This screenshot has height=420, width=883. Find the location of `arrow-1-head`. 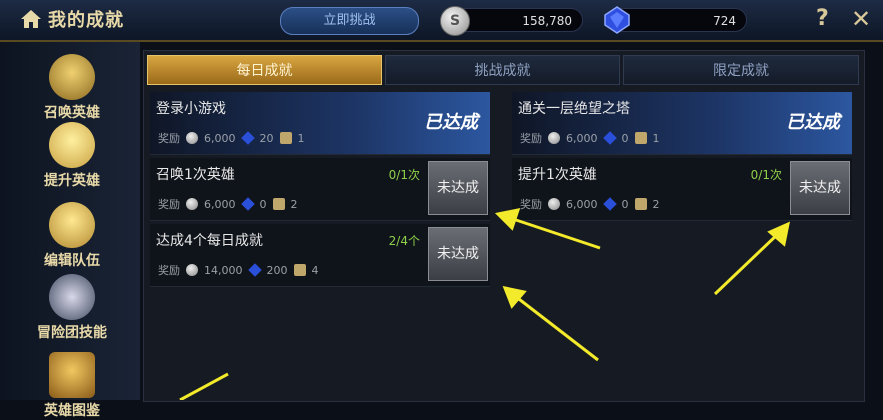

arrow-1-head is located at coordinates (507, 219).